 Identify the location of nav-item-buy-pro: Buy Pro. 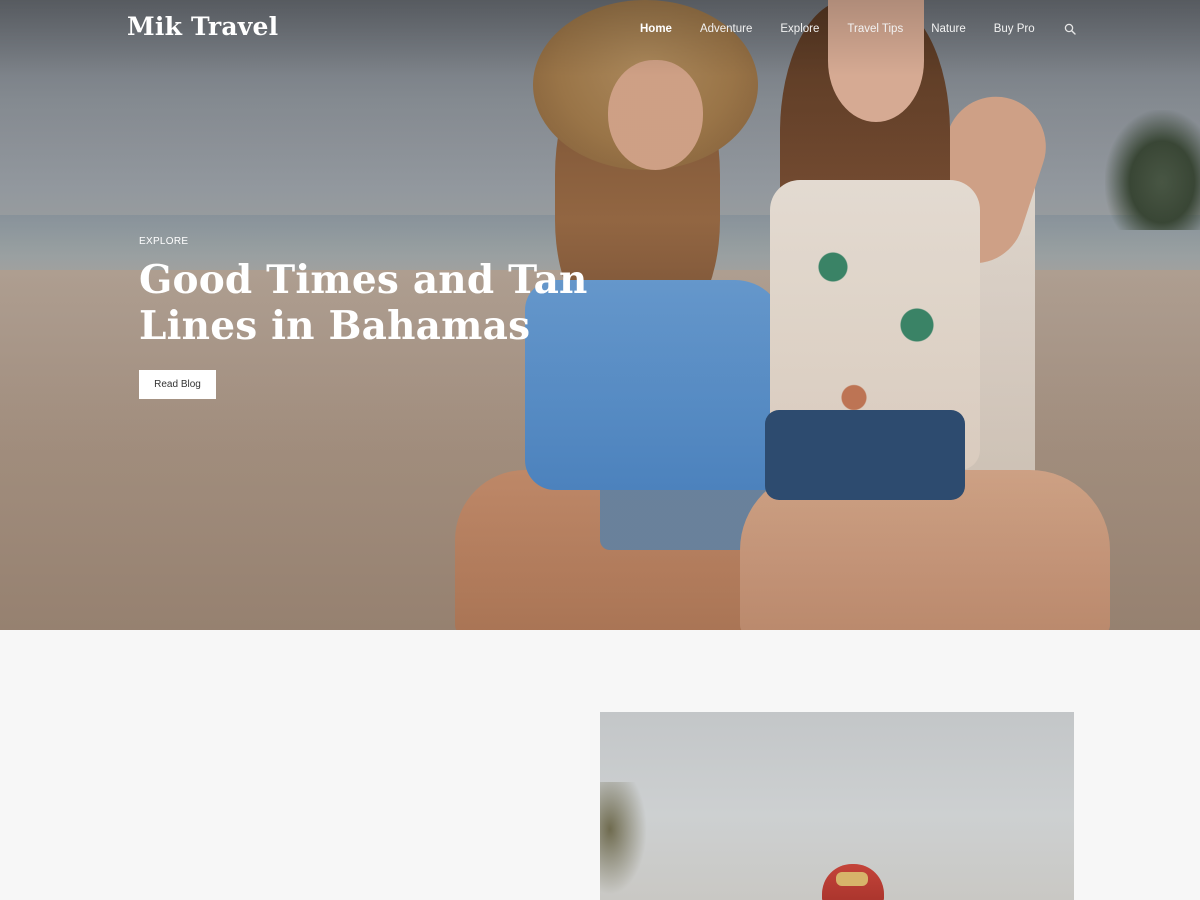
(1014, 29).